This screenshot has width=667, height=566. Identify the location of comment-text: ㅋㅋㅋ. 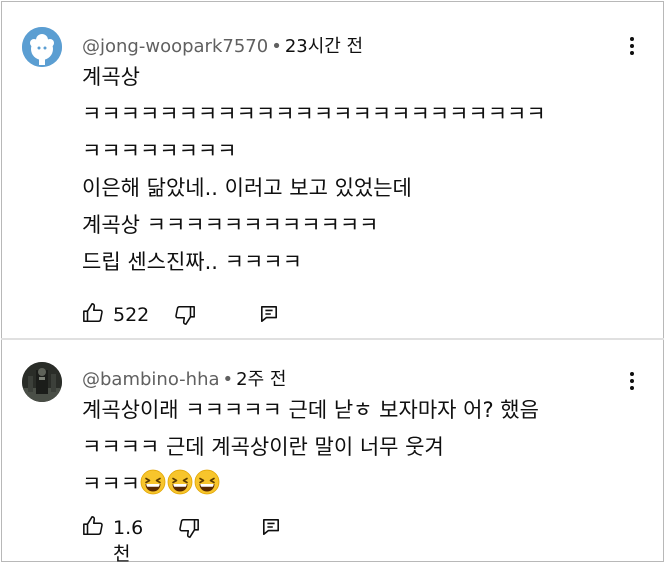
(111, 484).